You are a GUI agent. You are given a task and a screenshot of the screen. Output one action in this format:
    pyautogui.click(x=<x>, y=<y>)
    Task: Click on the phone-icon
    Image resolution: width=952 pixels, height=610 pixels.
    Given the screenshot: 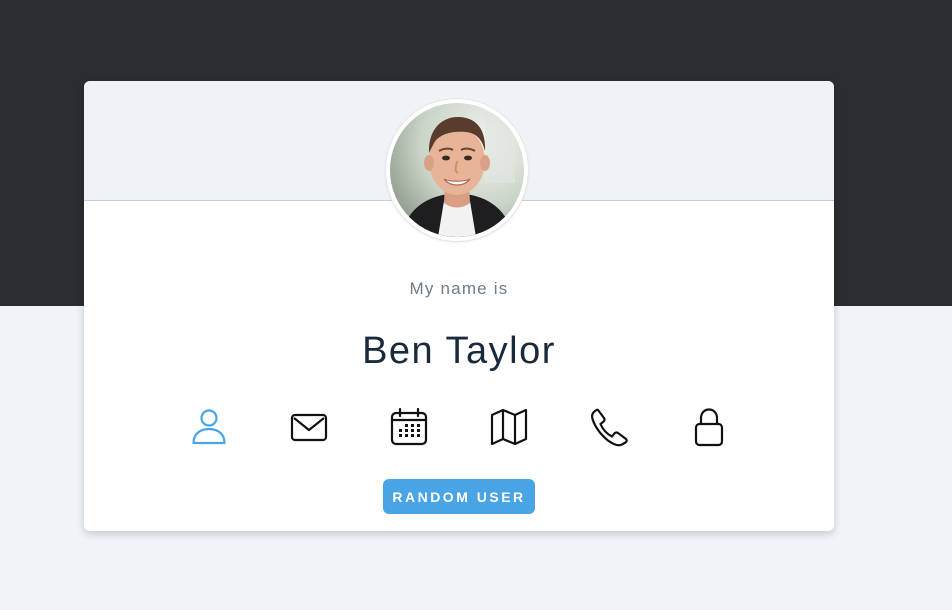 What is the action you would take?
    pyautogui.click(x=609, y=427)
    